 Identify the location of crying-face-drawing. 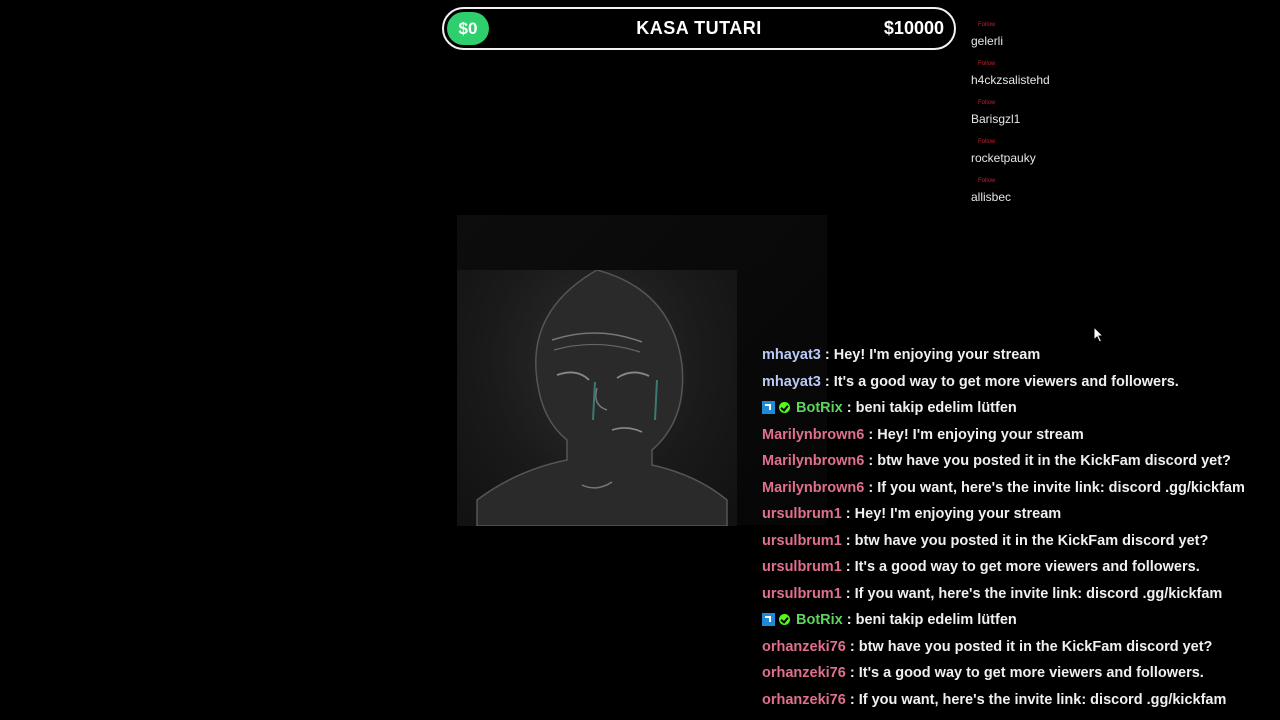
(602, 398).